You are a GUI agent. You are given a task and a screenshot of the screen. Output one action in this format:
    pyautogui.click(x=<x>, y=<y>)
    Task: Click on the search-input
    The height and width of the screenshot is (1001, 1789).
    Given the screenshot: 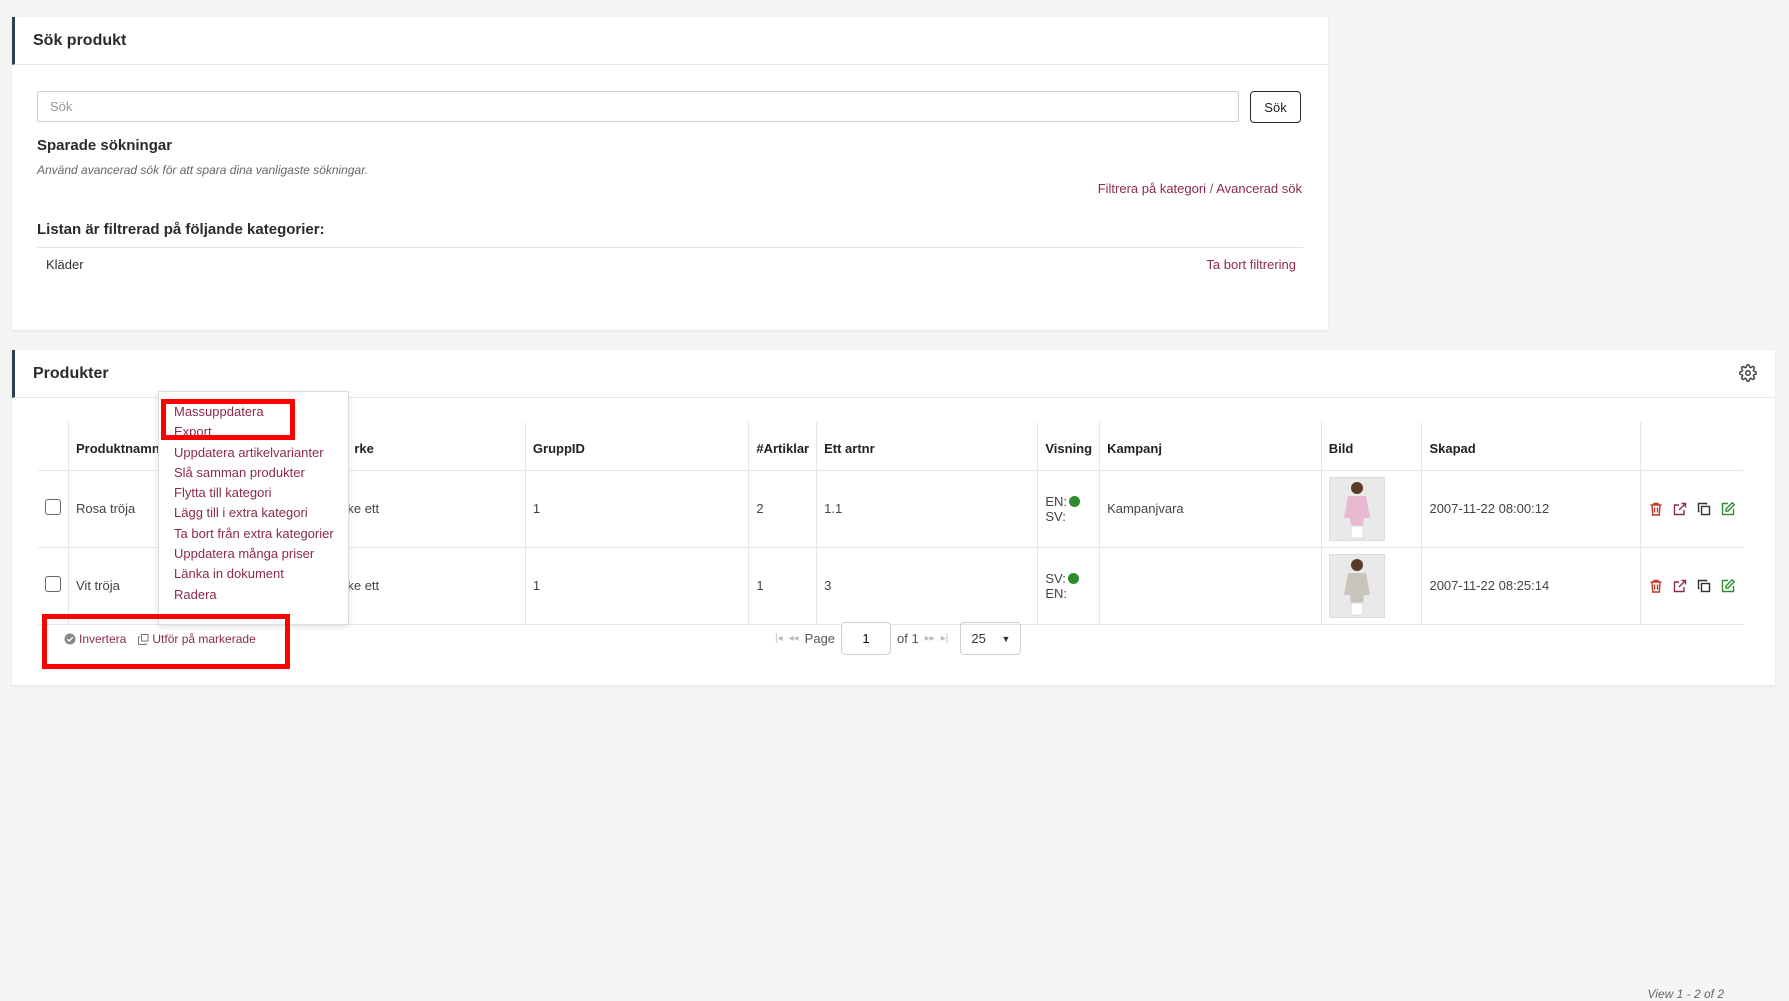 What is the action you would take?
    pyautogui.click(x=638, y=106)
    